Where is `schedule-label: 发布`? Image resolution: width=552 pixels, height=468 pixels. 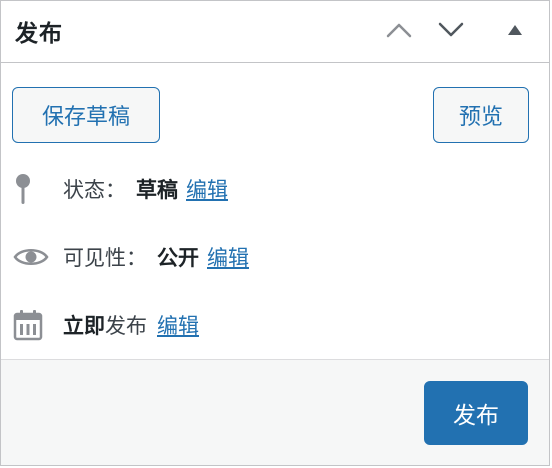
schedule-label: 发布 is located at coordinates (126, 326).